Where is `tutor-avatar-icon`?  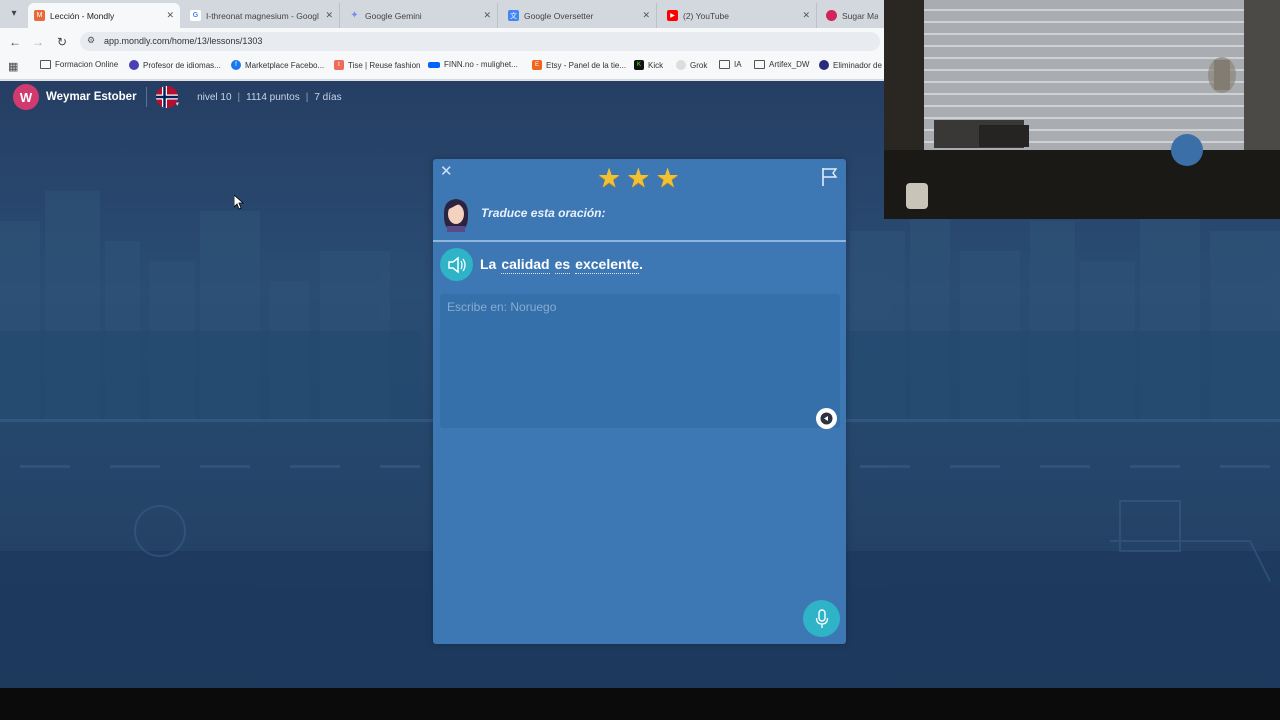
tutor-avatar-icon is located at coordinates (456, 215).